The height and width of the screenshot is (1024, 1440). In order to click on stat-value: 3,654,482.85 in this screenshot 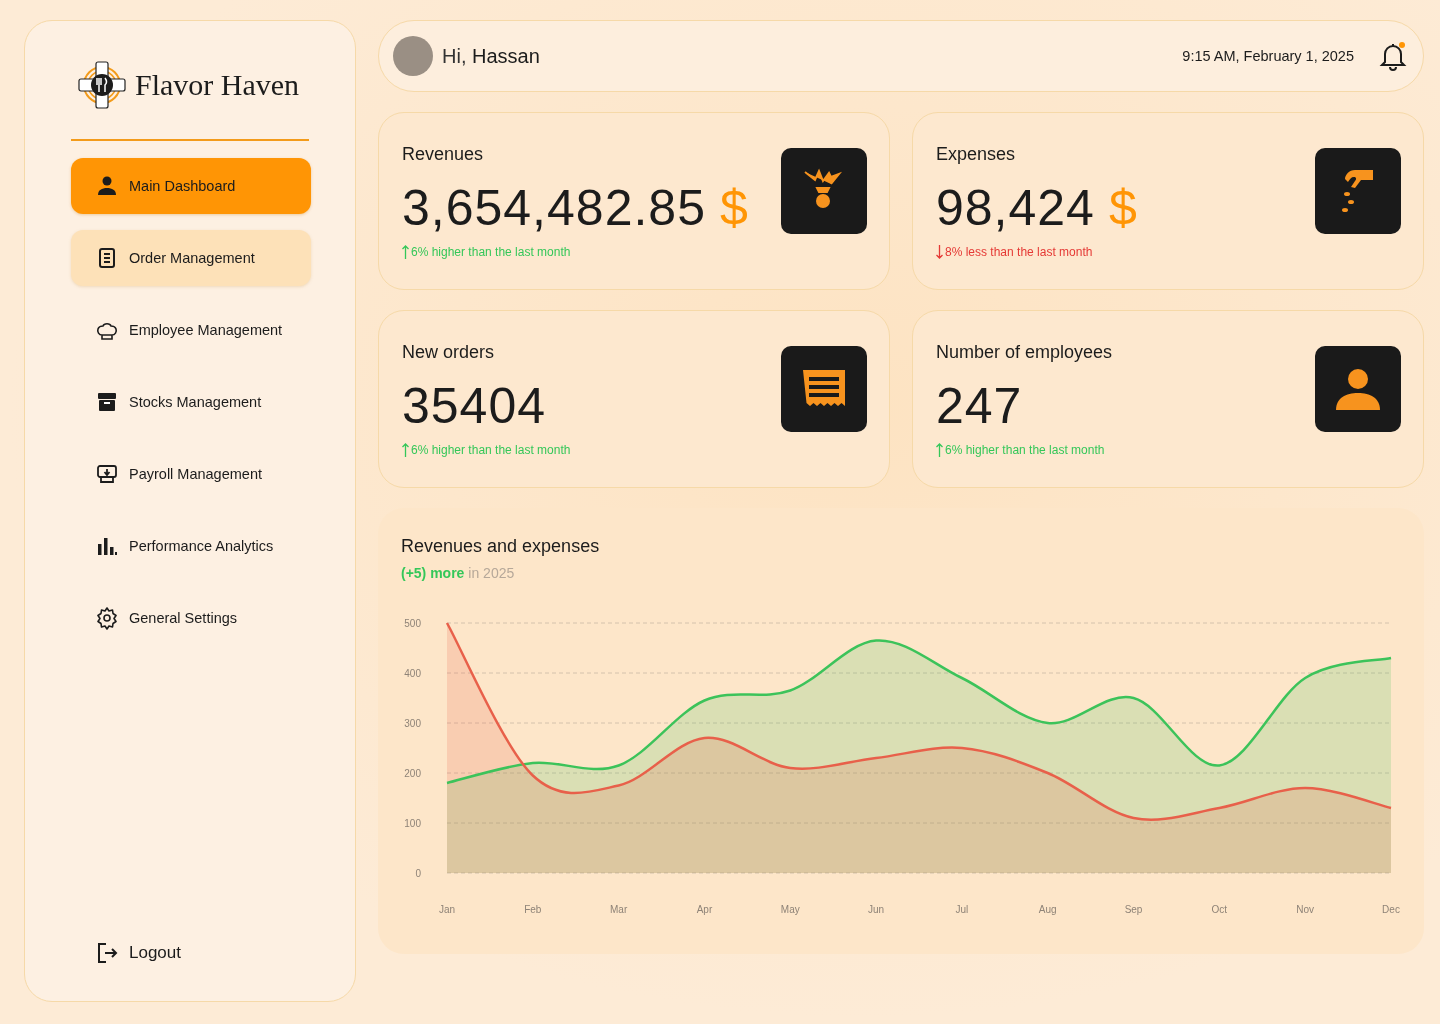, I will do `click(554, 207)`.